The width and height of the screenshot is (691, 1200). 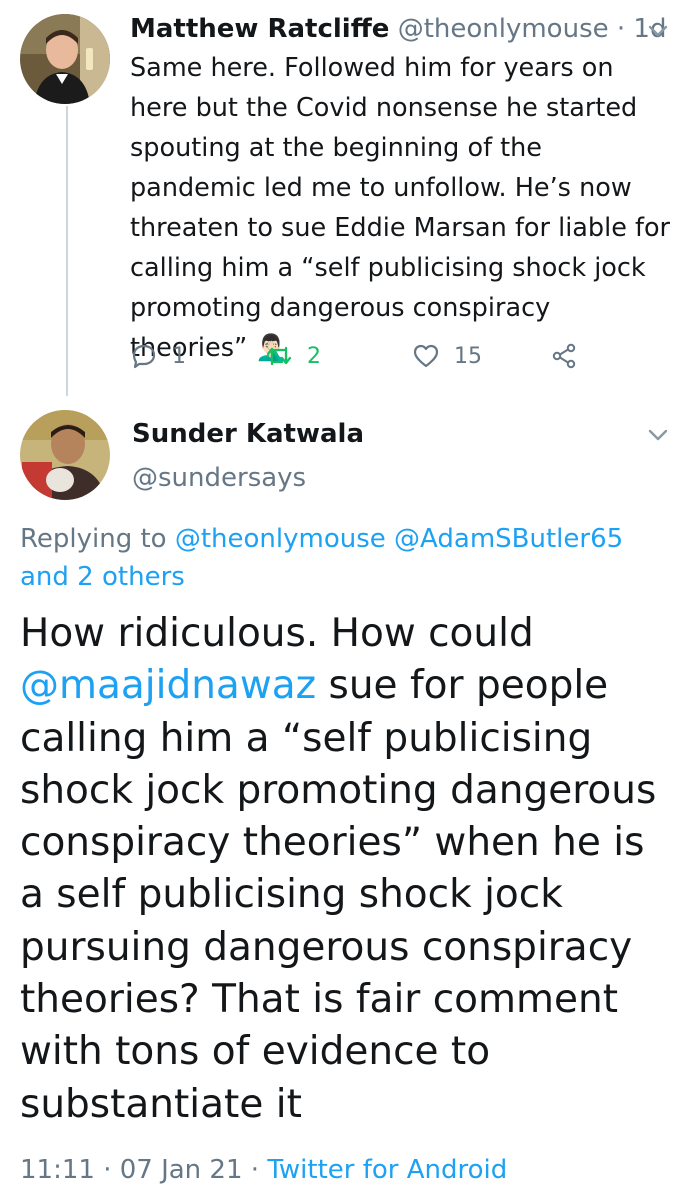 I want to click on retweet-icon, so click(x=279, y=356).